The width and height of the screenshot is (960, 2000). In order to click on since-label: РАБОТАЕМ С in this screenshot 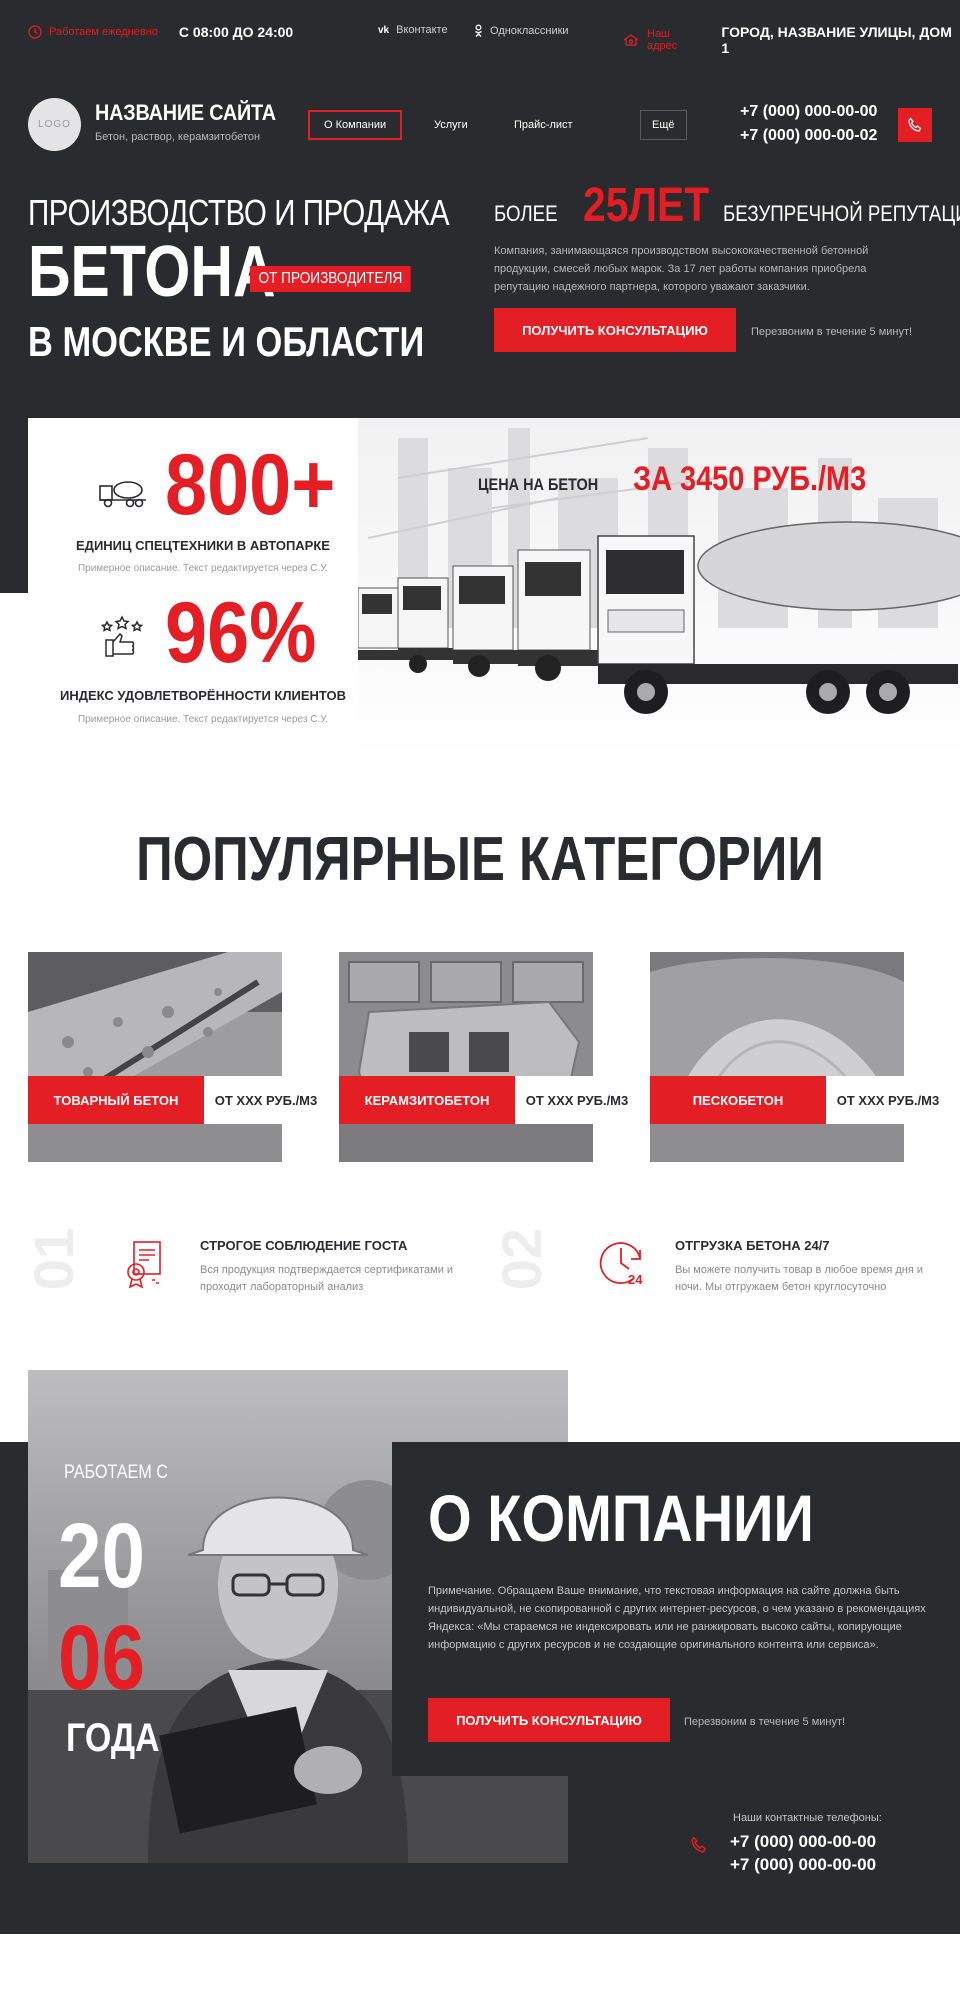, I will do `click(116, 1472)`.